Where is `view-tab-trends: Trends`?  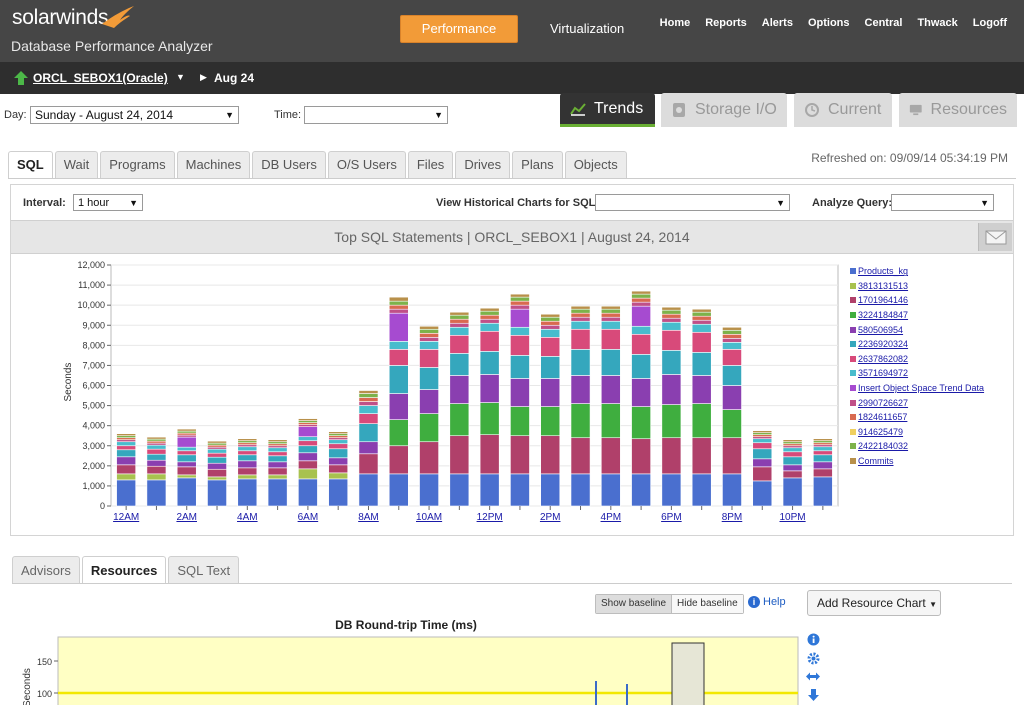
view-tab-trends: Trends is located at coordinates (607, 110).